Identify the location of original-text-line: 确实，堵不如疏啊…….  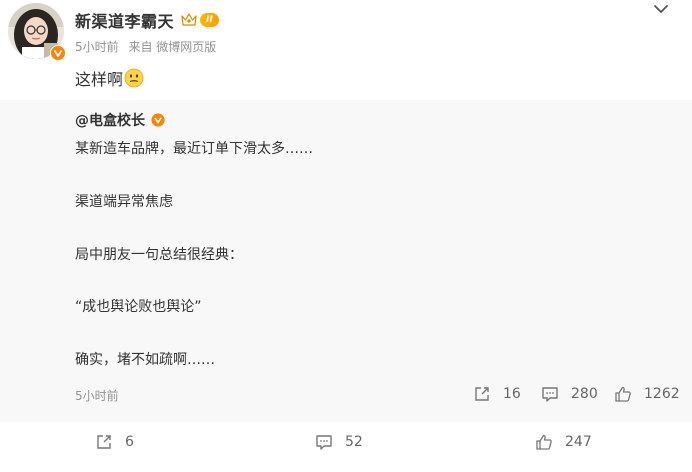
(145, 360).